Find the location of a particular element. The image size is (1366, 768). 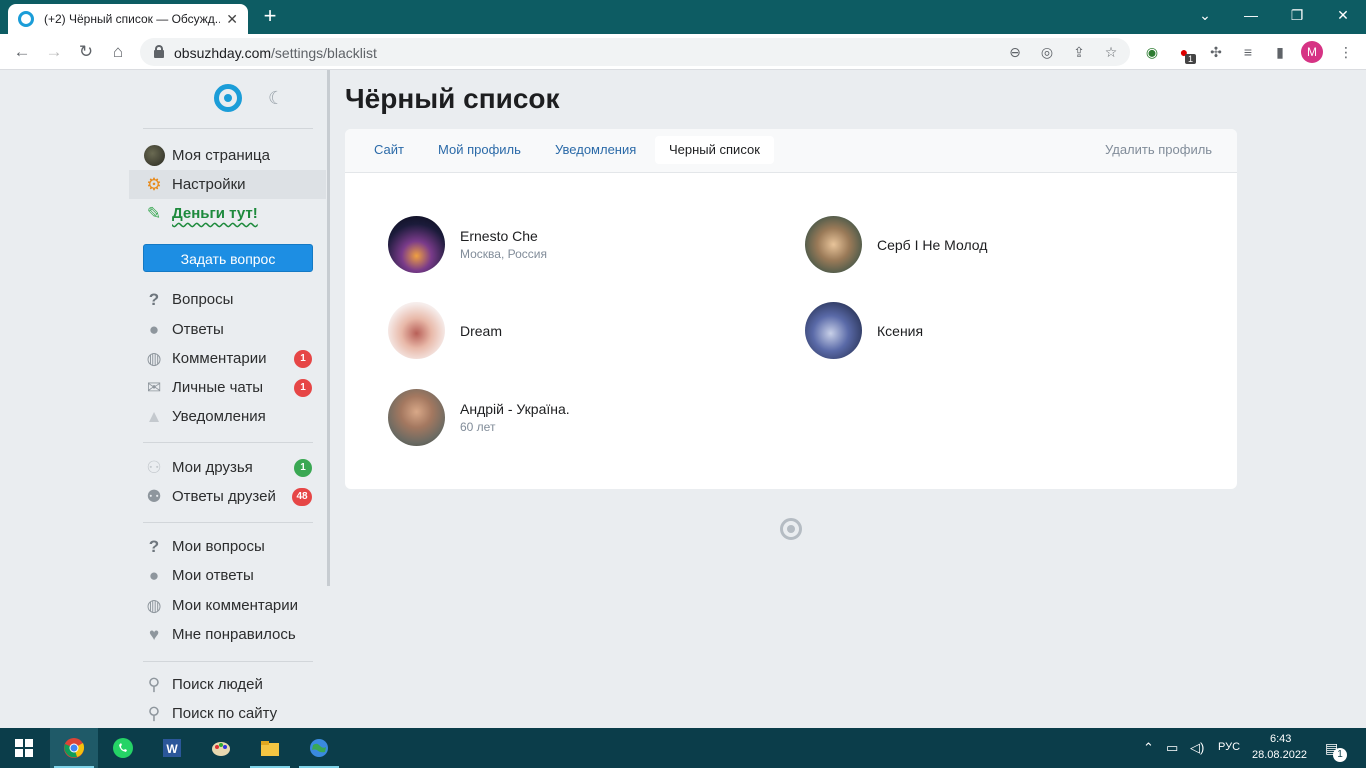

sidebar-item-label: Поиск людей is located at coordinates (217, 684).